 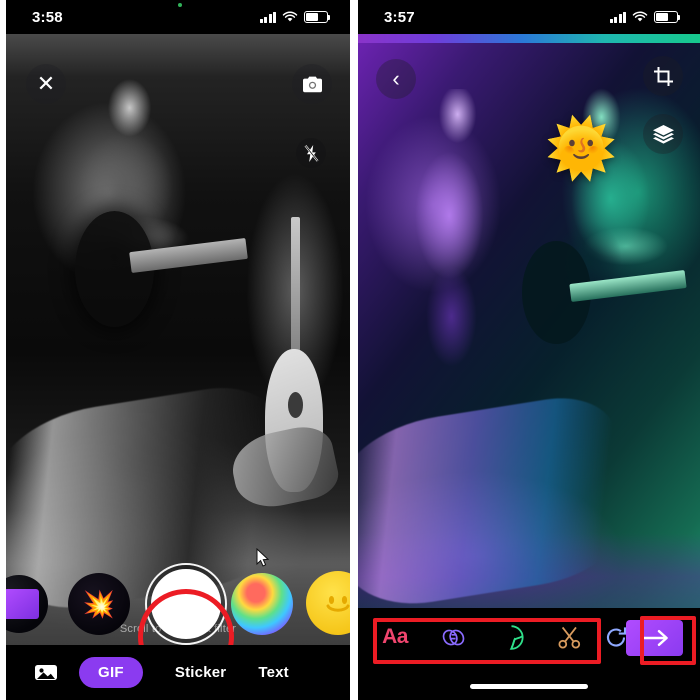 I want to click on smiley-face-filter, so click(x=328, y=603).